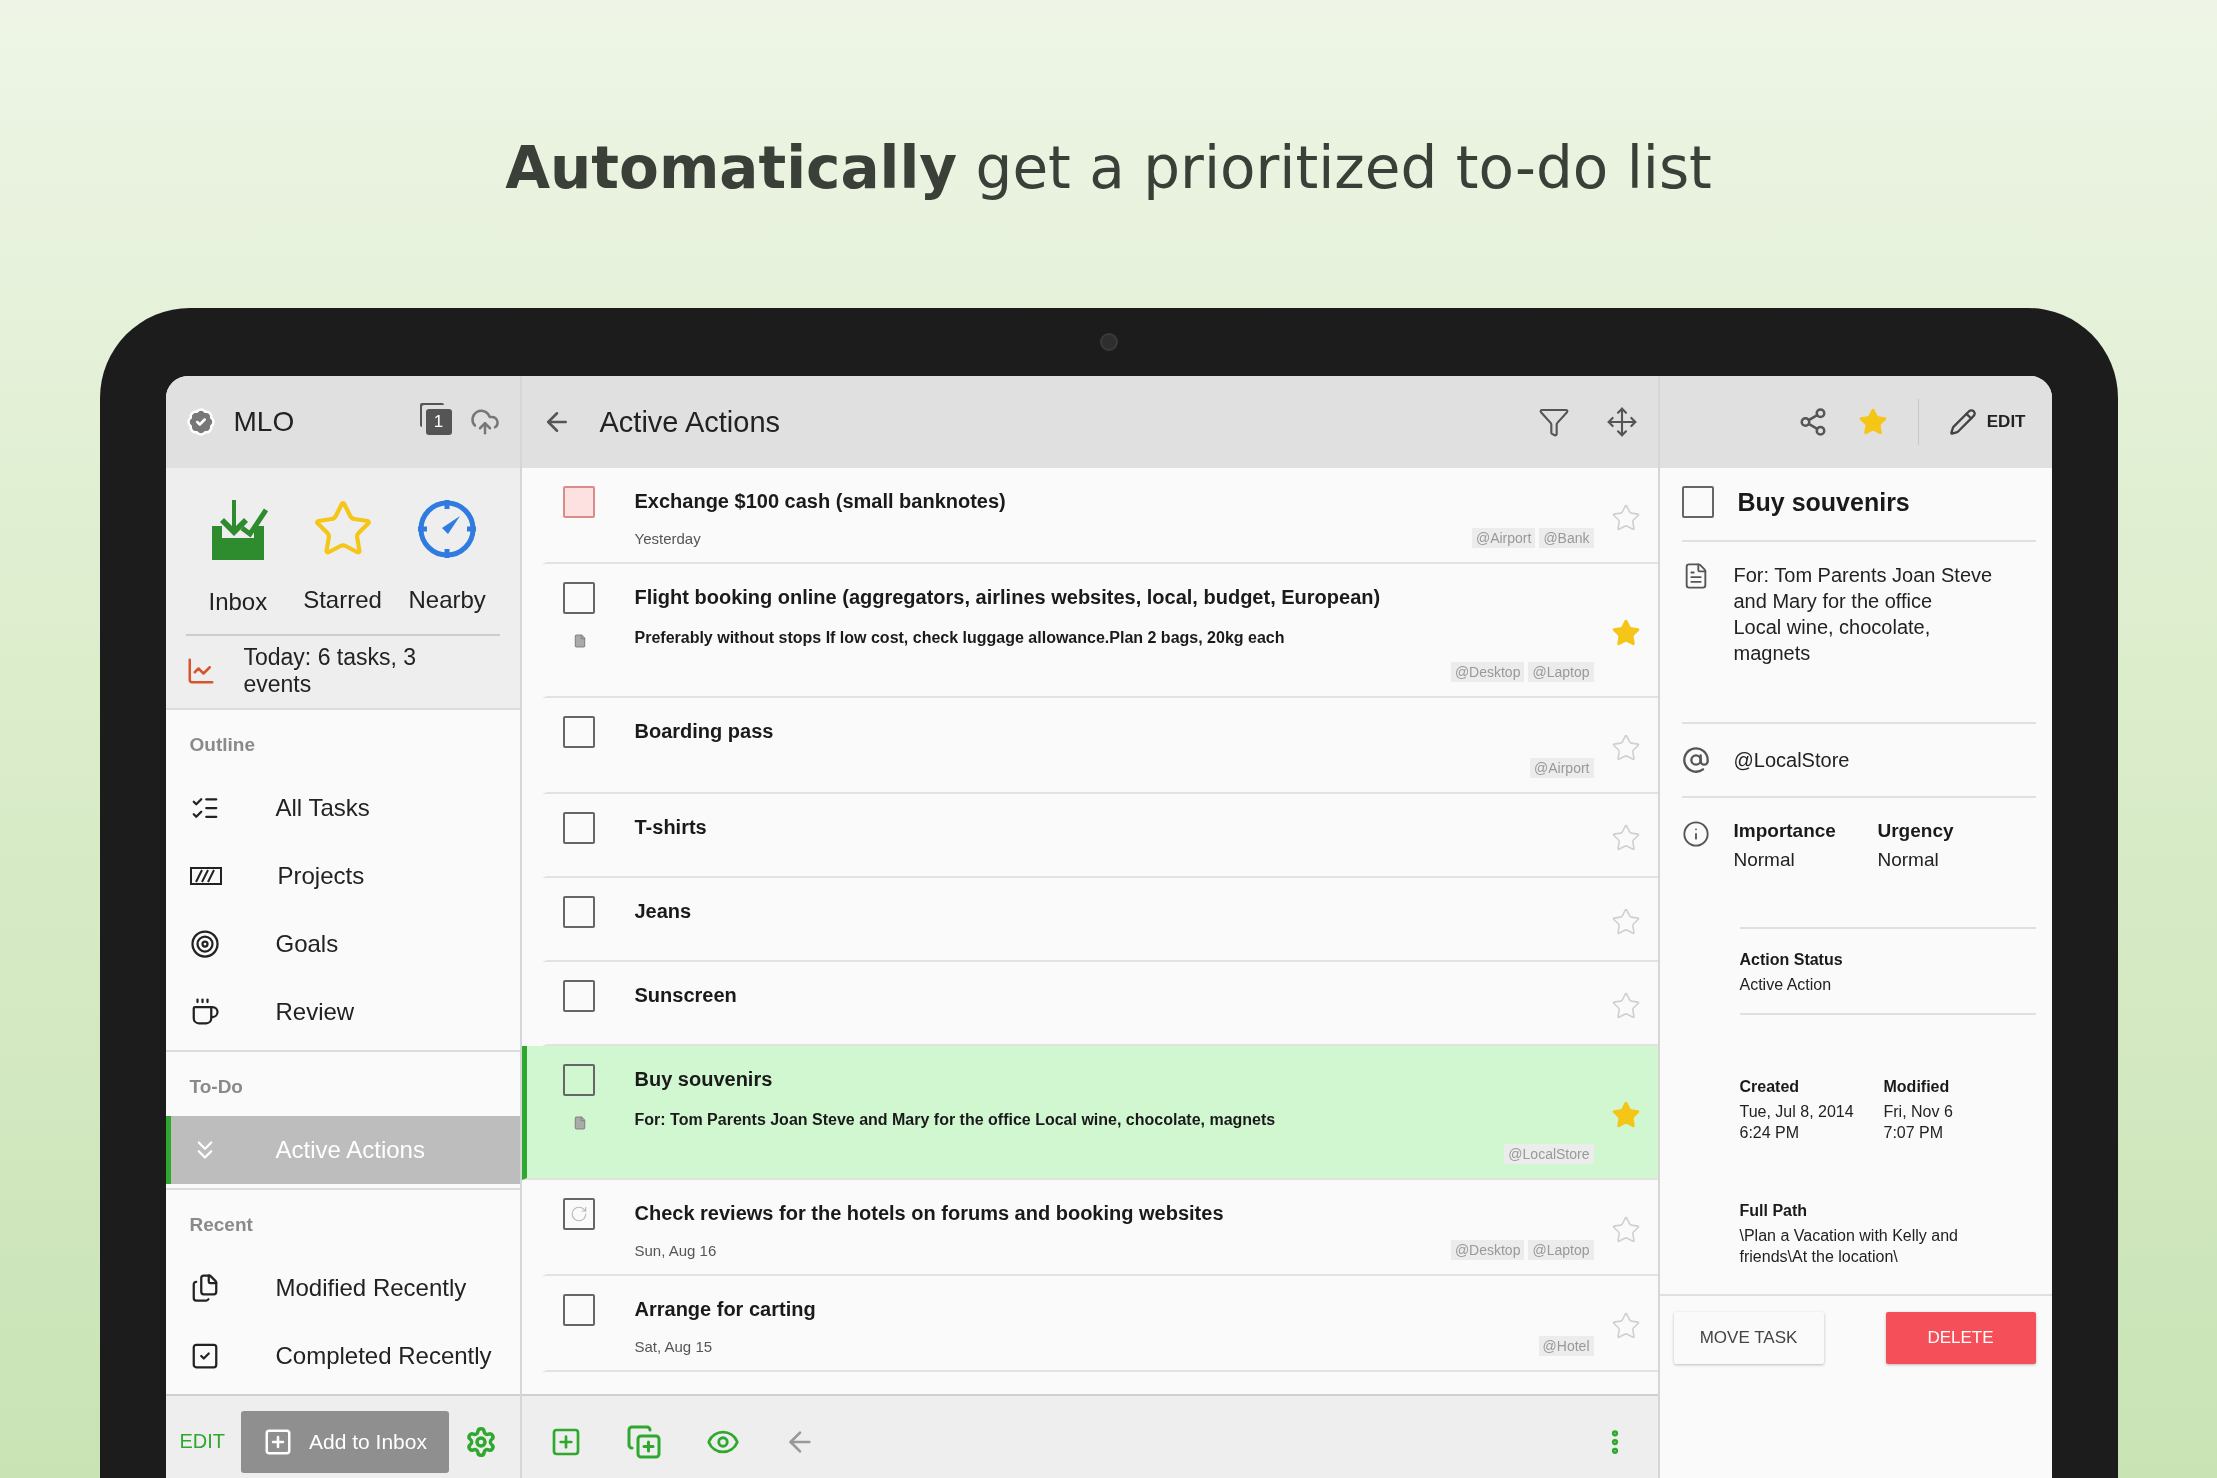 The width and height of the screenshot is (2217, 1478). I want to click on task-title: Jeans, so click(663, 911).